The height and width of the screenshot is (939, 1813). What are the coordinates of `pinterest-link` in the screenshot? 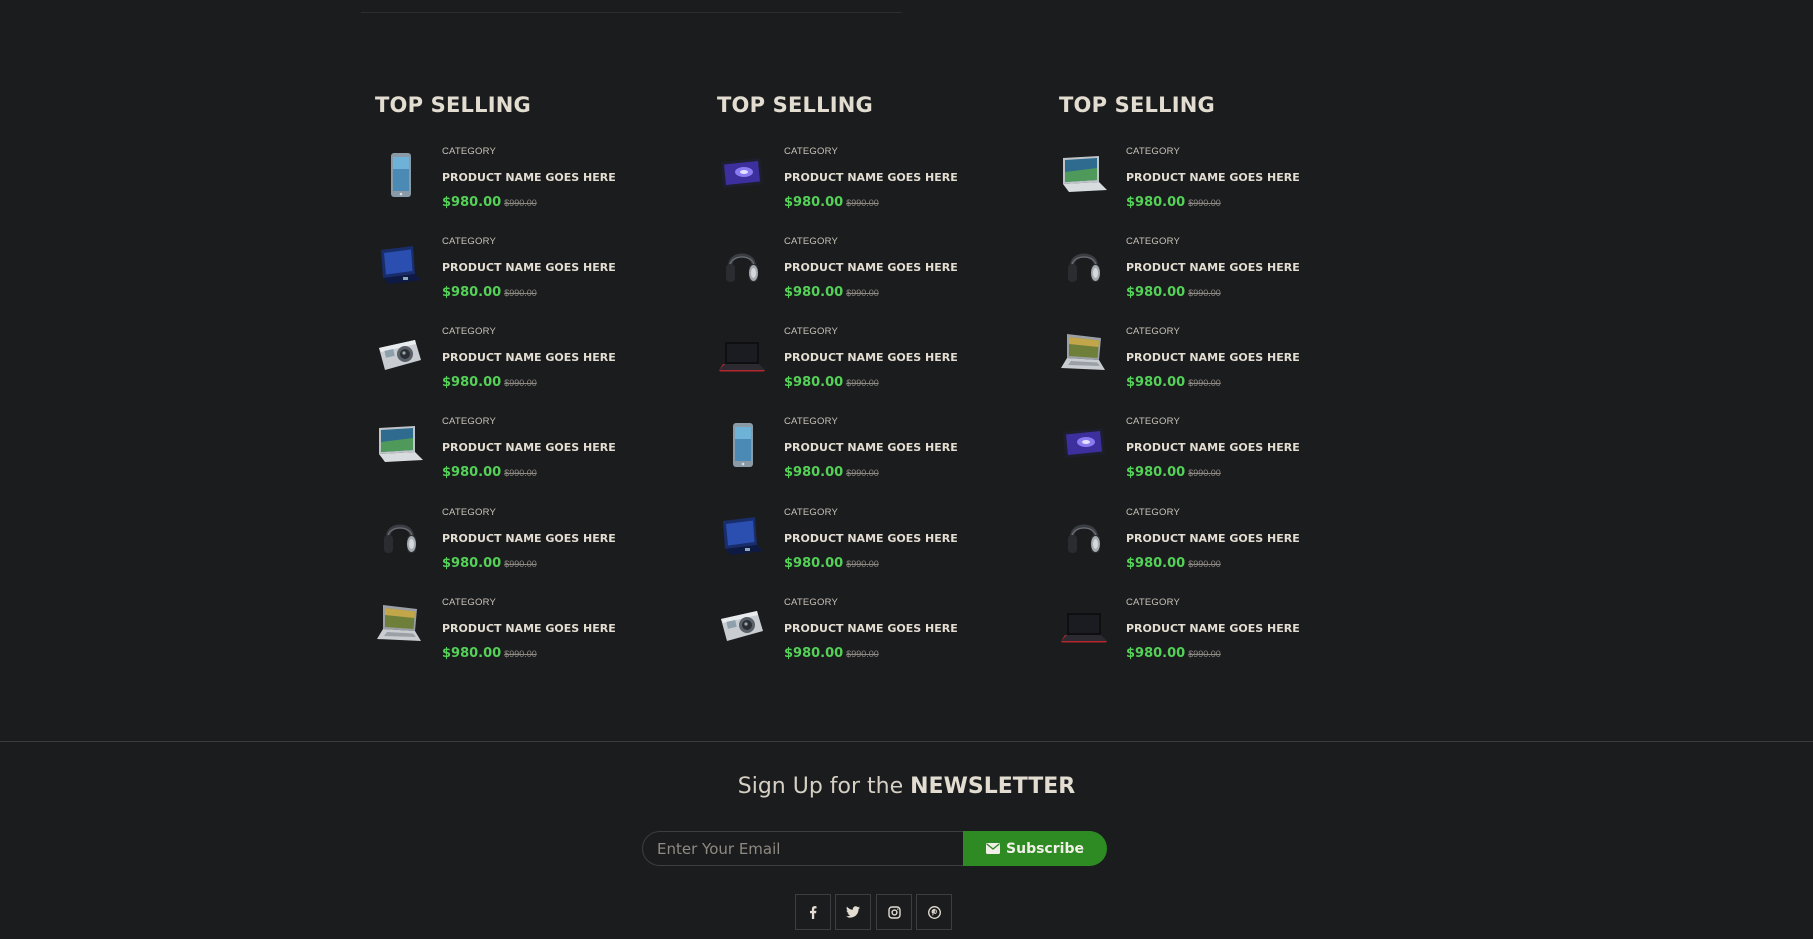 It's located at (934, 912).